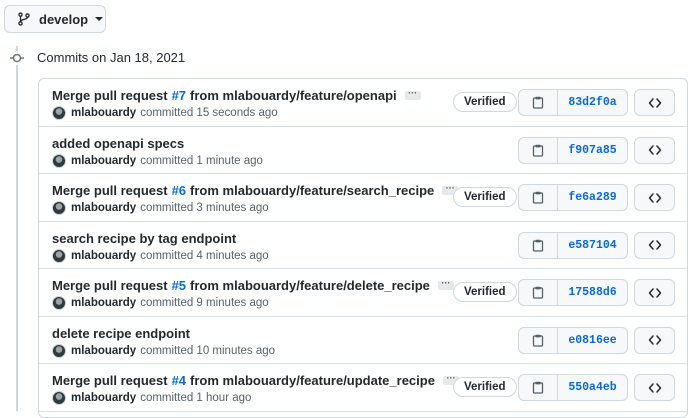 The width and height of the screenshot is (693, 418). I want to click on commit-meta: mlabouardy committed 1 minute ago, so click(157, 160).